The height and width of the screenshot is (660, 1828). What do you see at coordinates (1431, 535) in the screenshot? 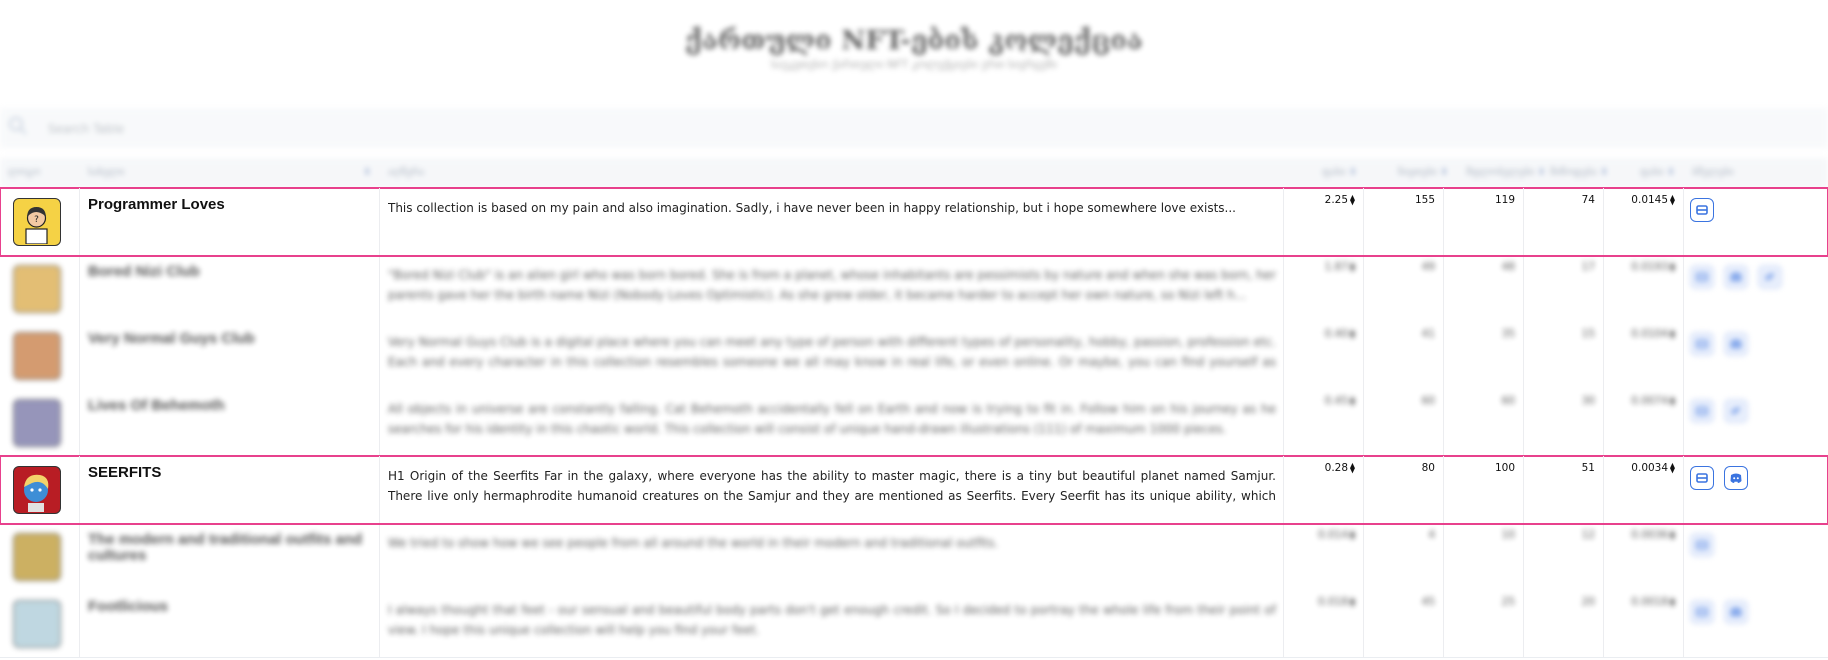
I see `items-number: 4` at bounding box center [1431, 535].